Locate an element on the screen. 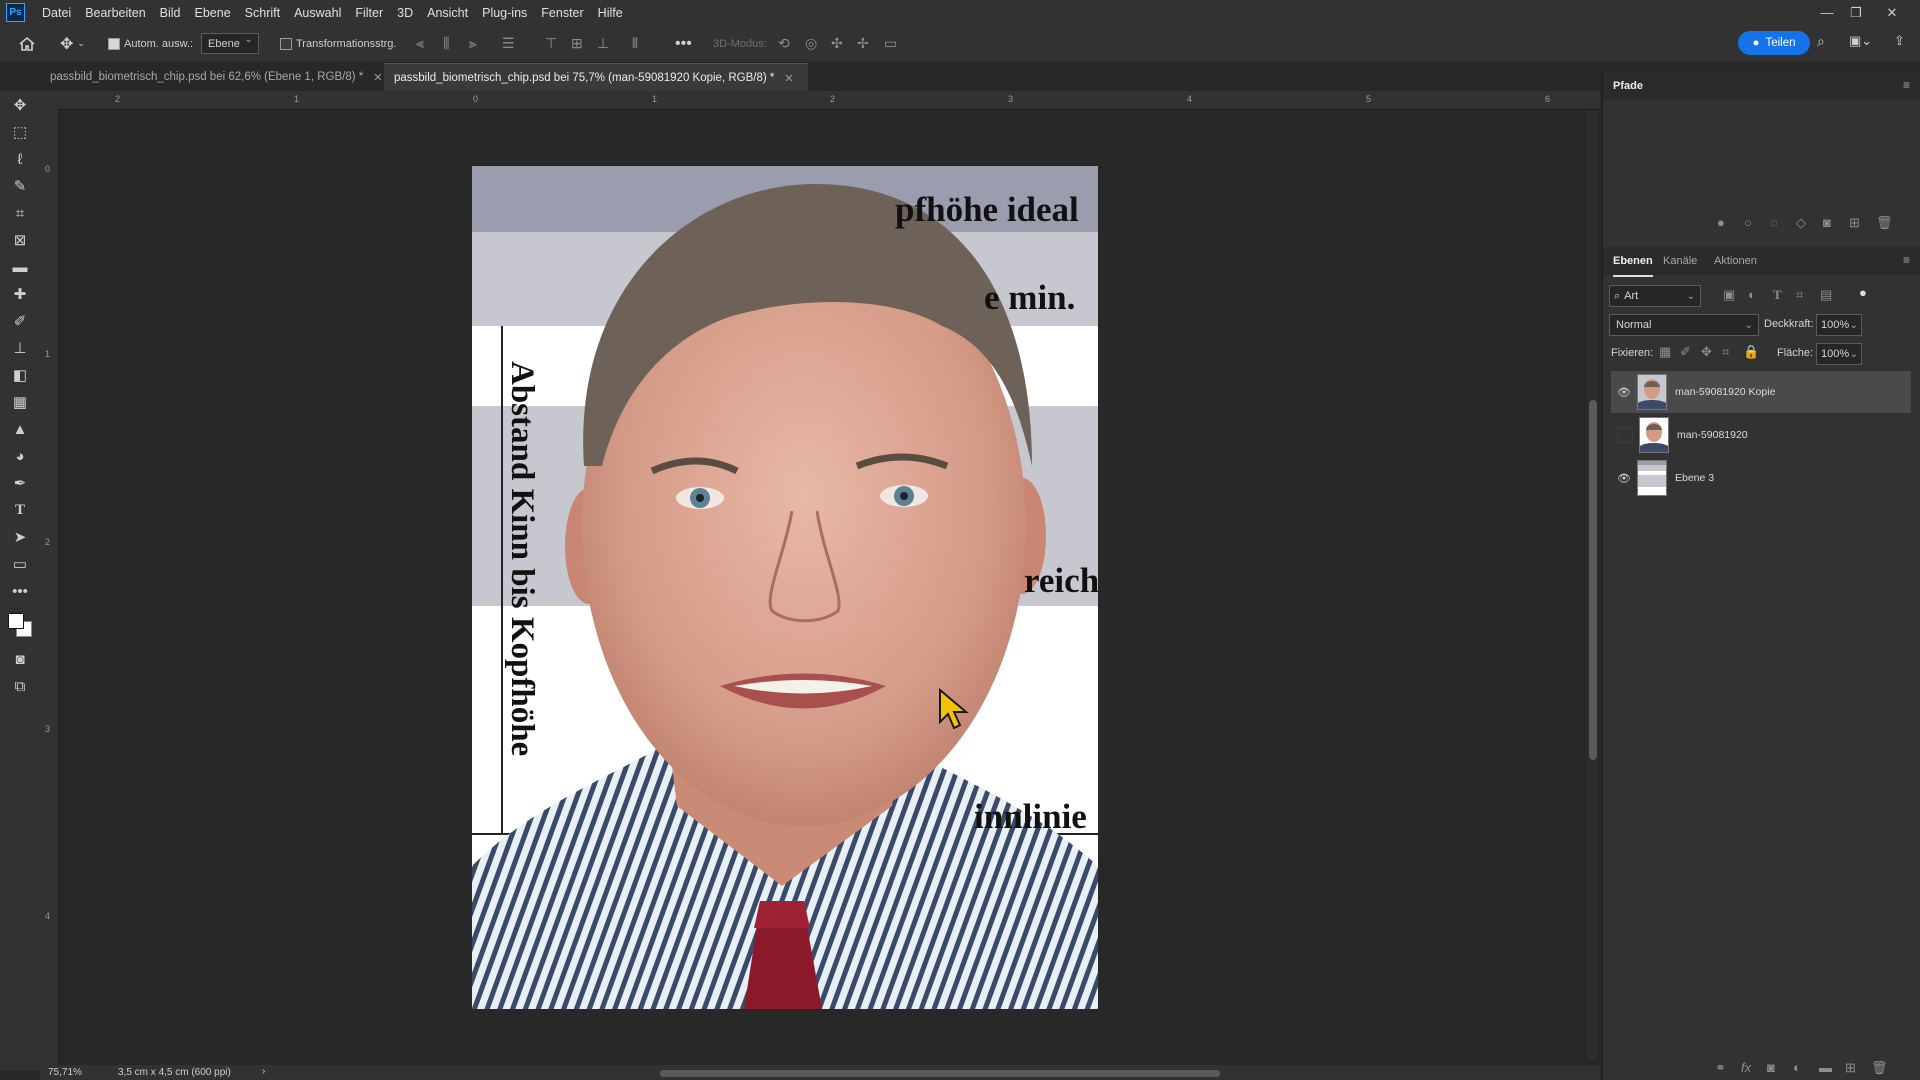  lock-artboard-icon: ⌗ is located at coordinates (1725, 352).